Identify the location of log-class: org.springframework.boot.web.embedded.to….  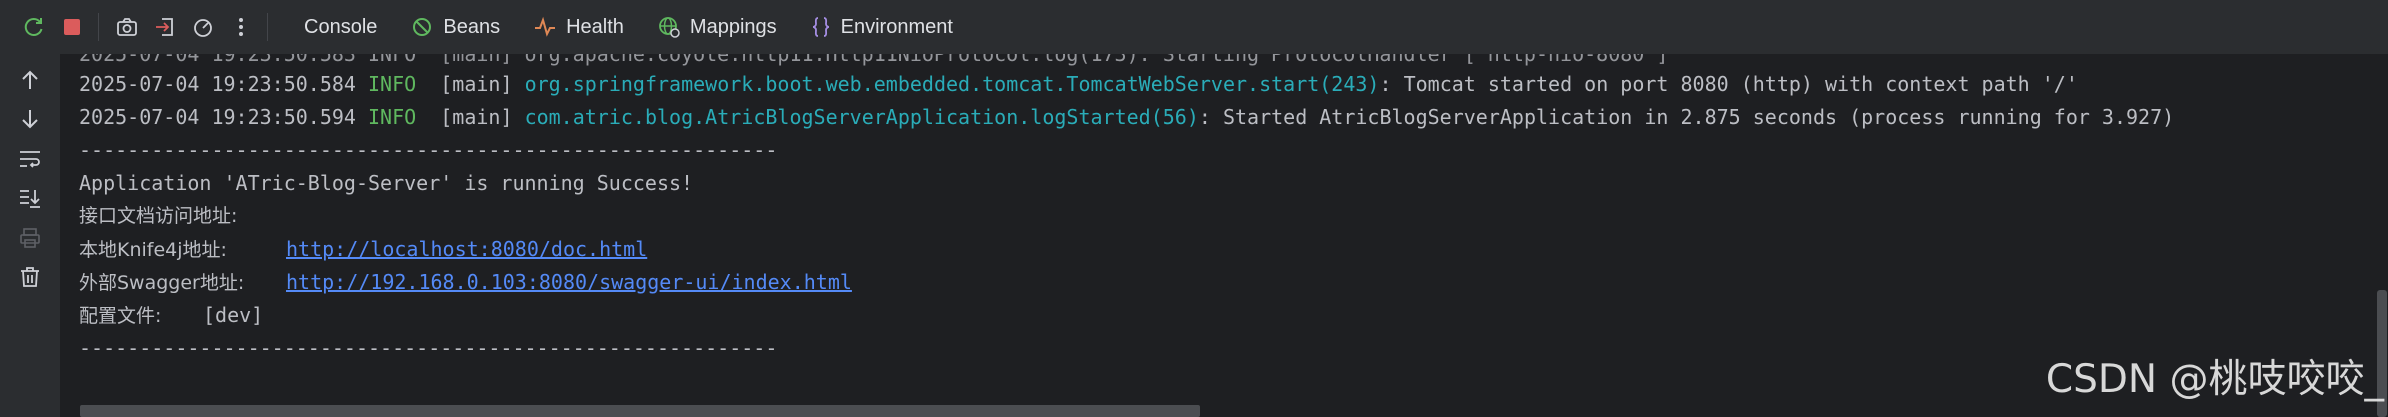
(952, 84).